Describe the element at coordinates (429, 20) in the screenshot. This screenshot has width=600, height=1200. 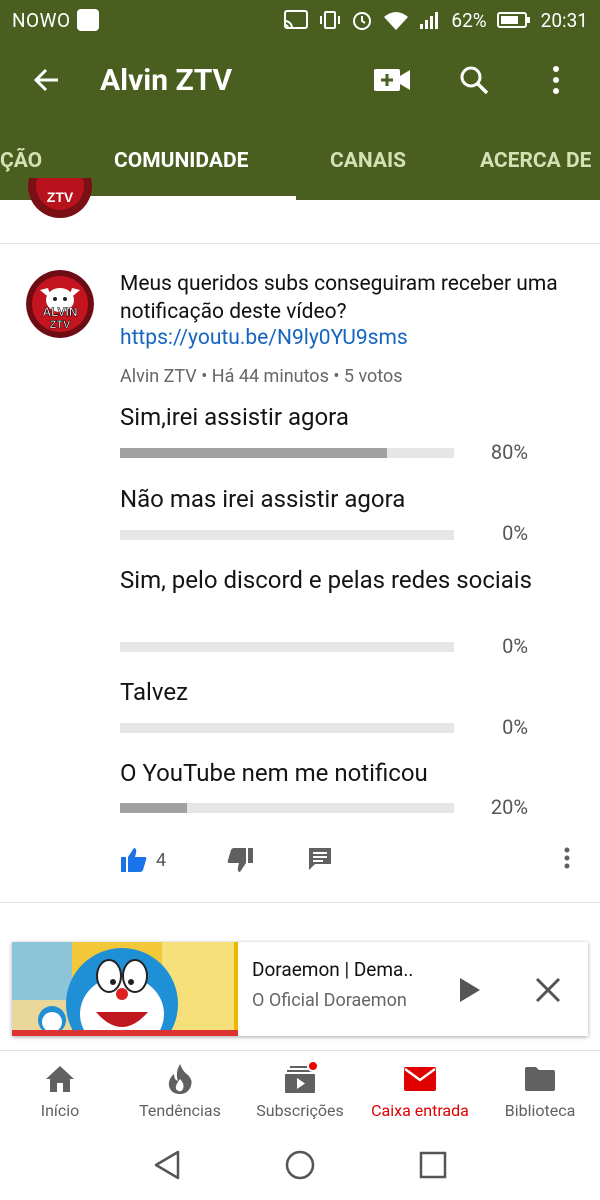
I see `signal-icon` at that location.